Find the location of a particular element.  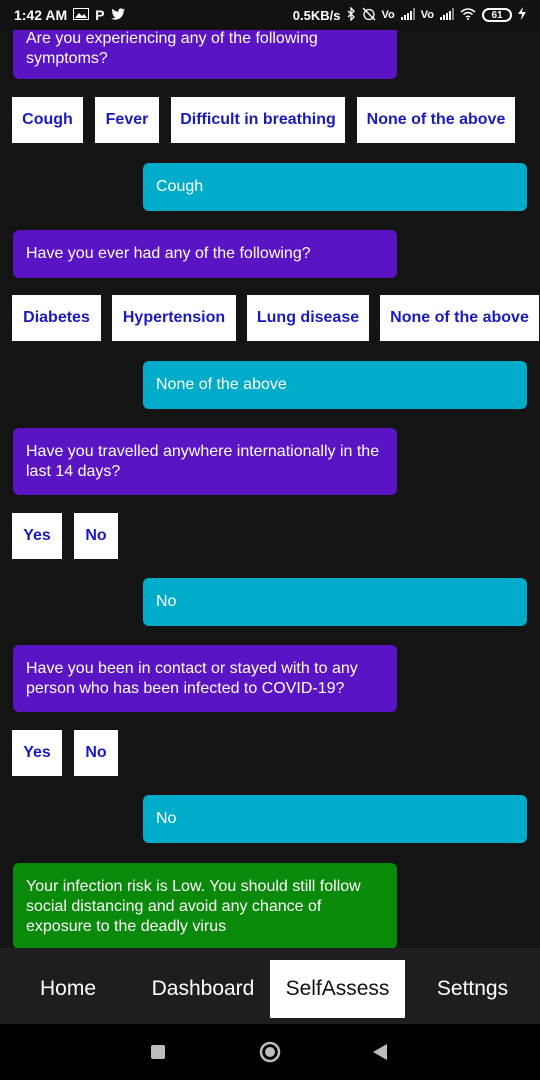

option-cough: Cough is located at coordinates (47, 120).